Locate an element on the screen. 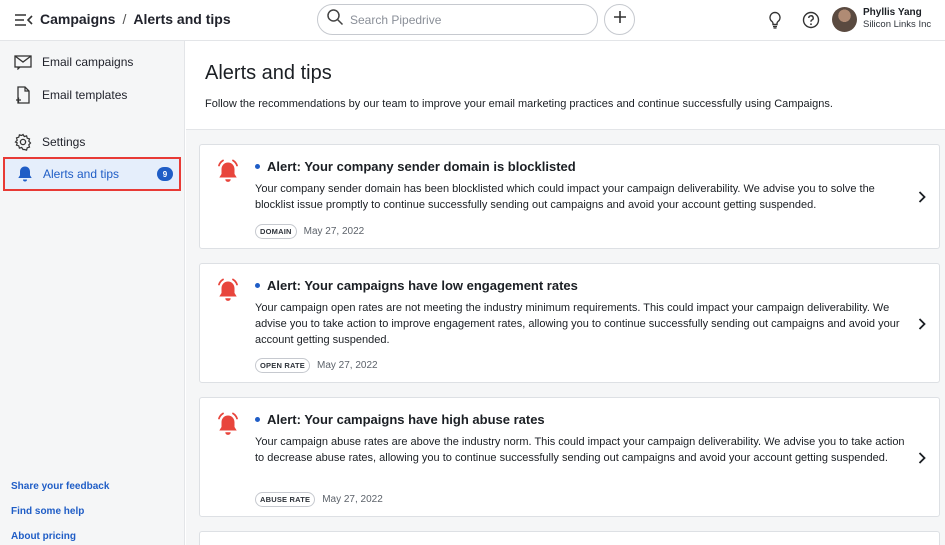  user-info: Phyllis Yang Silicon Links Inc is located at coordinates (897, 19).